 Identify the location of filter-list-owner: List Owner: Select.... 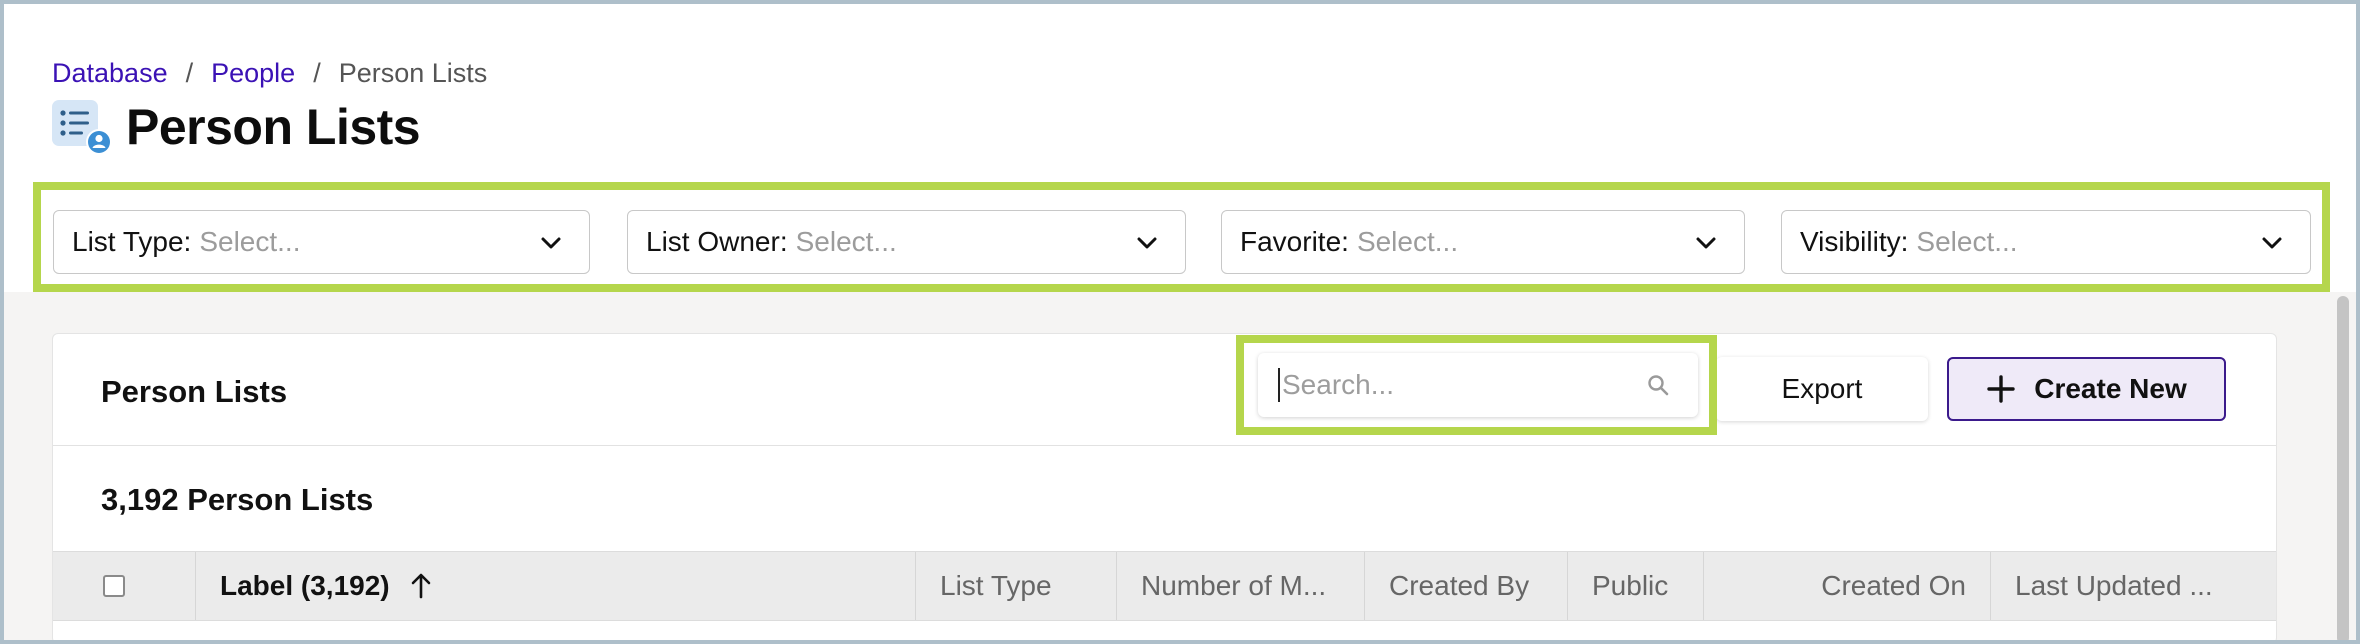
(906, 242).